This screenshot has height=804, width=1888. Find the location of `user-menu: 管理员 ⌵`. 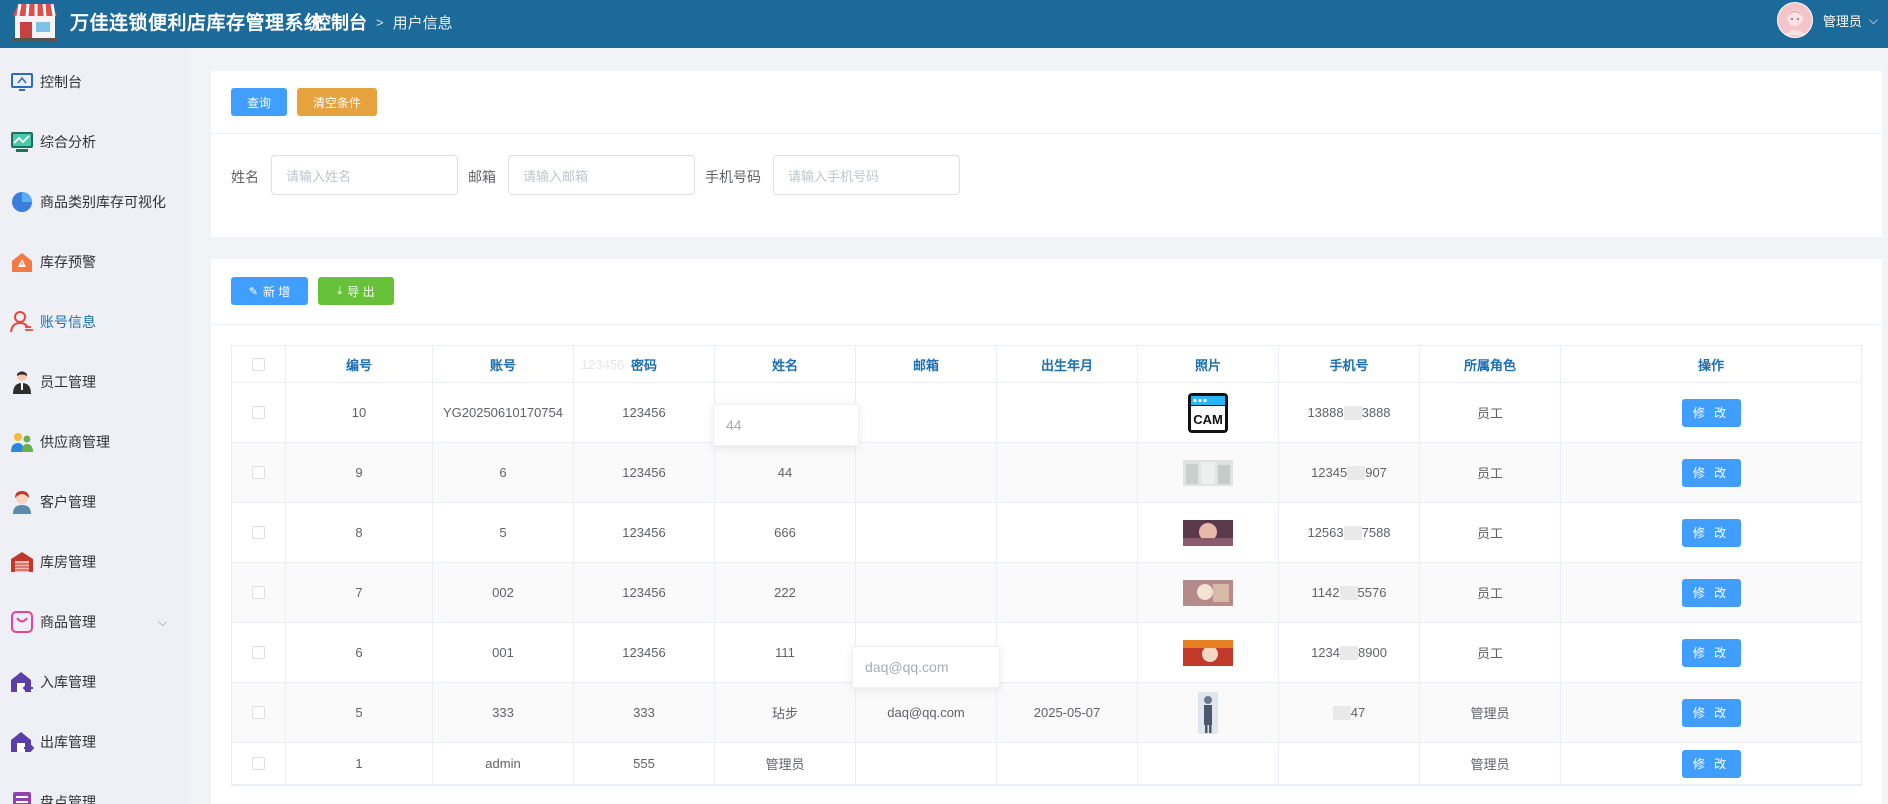

user-menu: 管理员 ⌵ is located at coordinates (1827, 20).